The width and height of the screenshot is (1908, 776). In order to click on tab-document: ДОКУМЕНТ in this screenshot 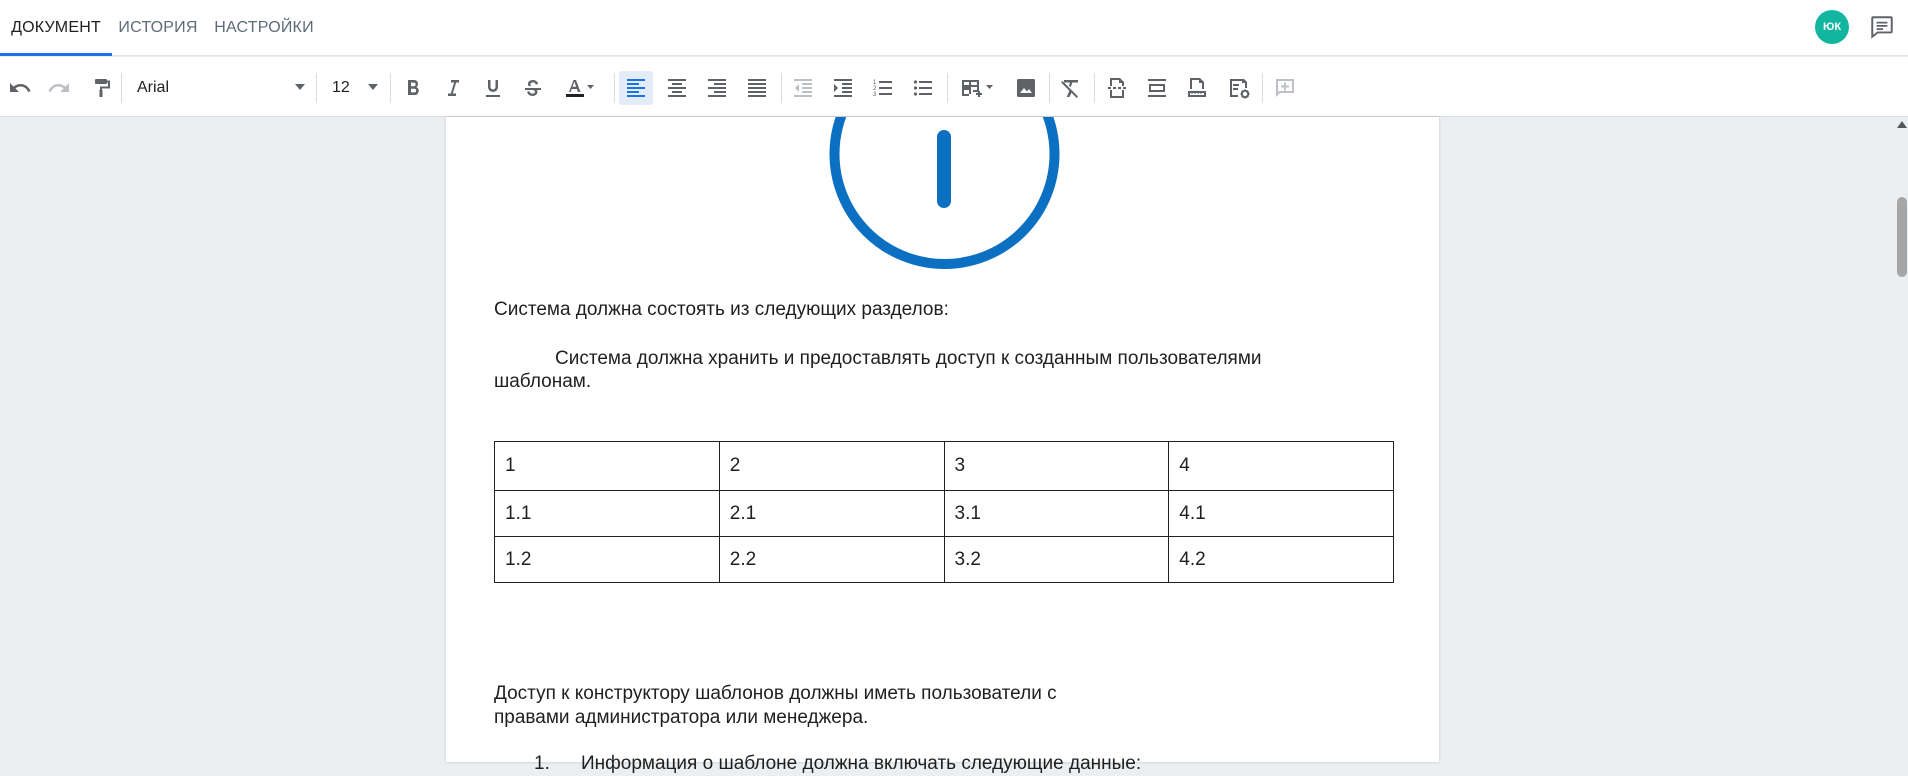, I will do `click(56, 28)`.